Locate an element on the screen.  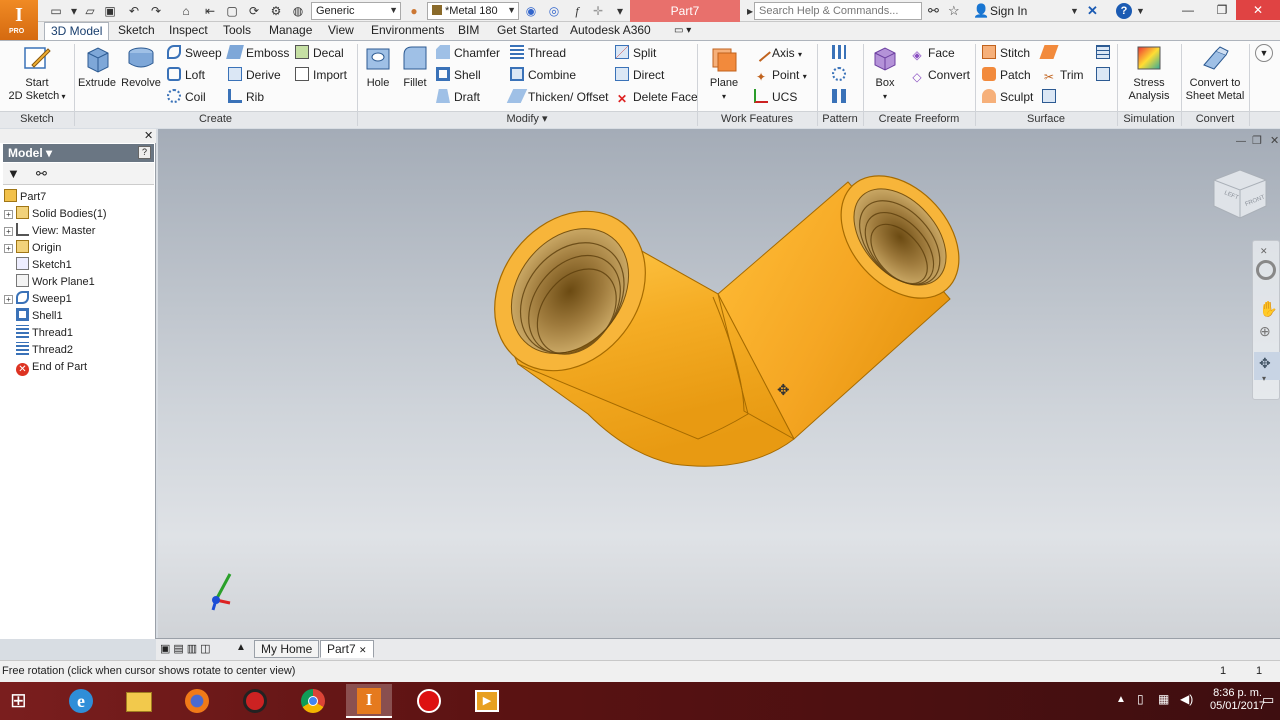
pan-hand-icon: ✋ is located at coordinates (1268, 309).